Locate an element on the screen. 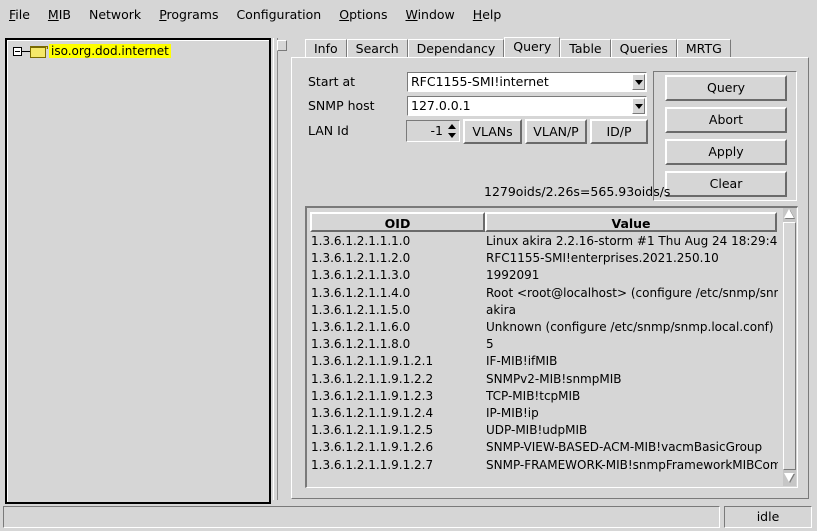 Image resolution: width=817 pixels, height=531 pixels. value-cell: IP-MIB!ip is located at coordinates (512, 413).